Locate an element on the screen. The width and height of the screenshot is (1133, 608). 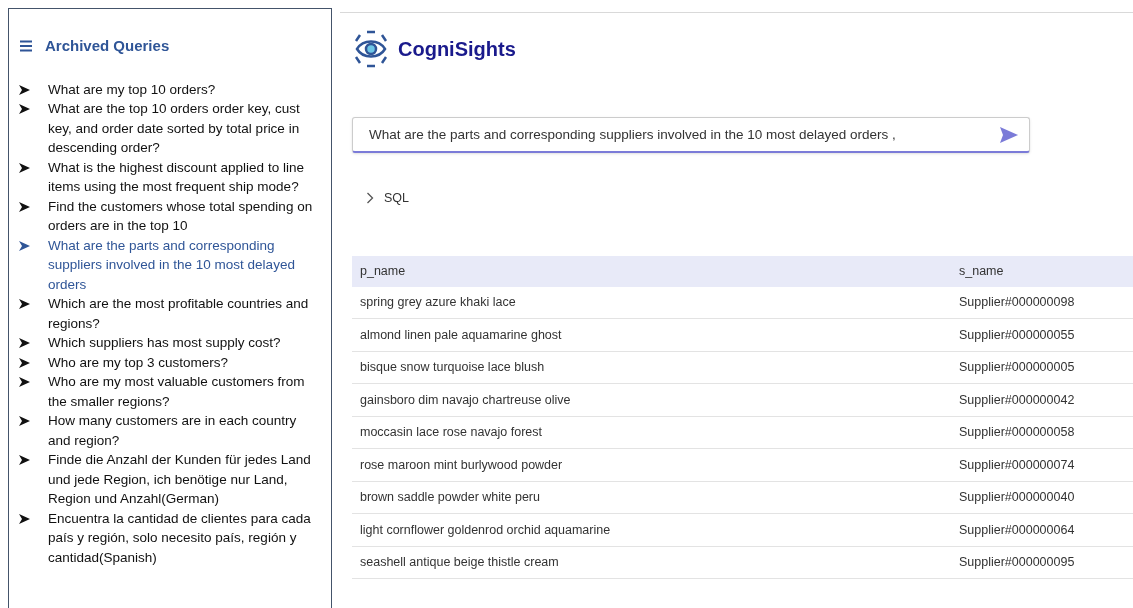
table-cell-text: Supplier#000000005 is located at coordinates (1017, 368).